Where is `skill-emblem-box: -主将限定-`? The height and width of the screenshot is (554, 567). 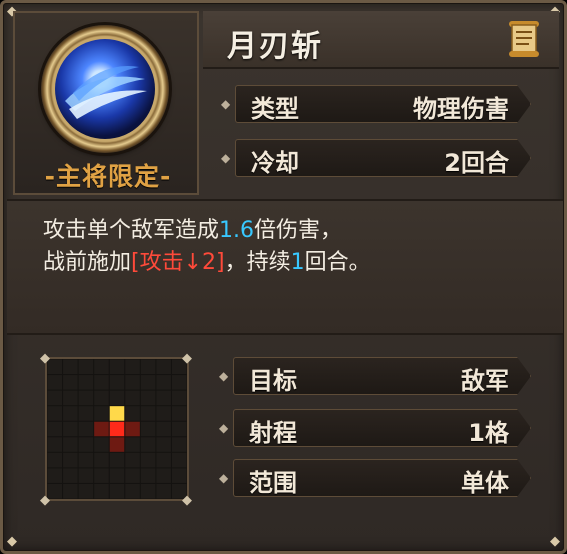 skill-emblem-box: -主将限定- is located at coordinates (106, 103).